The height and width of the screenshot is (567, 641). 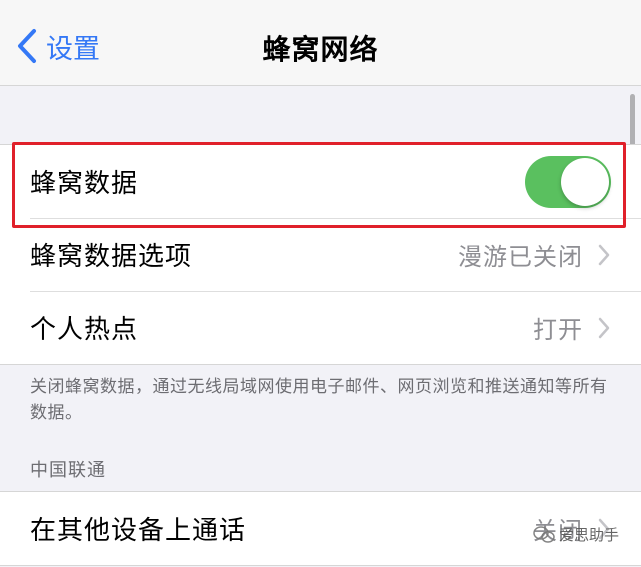 What do you see at coordinates (320, 181) in the screenshot?
I see `cellular-data-row: 蜂窝数据` at bounding box center [320, 181].